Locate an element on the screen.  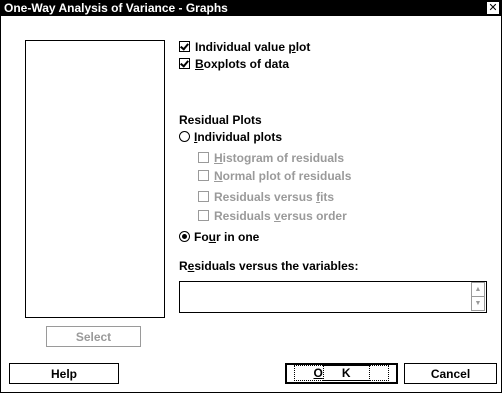
radio-unselected-icon is located at coordinates (184, 136).